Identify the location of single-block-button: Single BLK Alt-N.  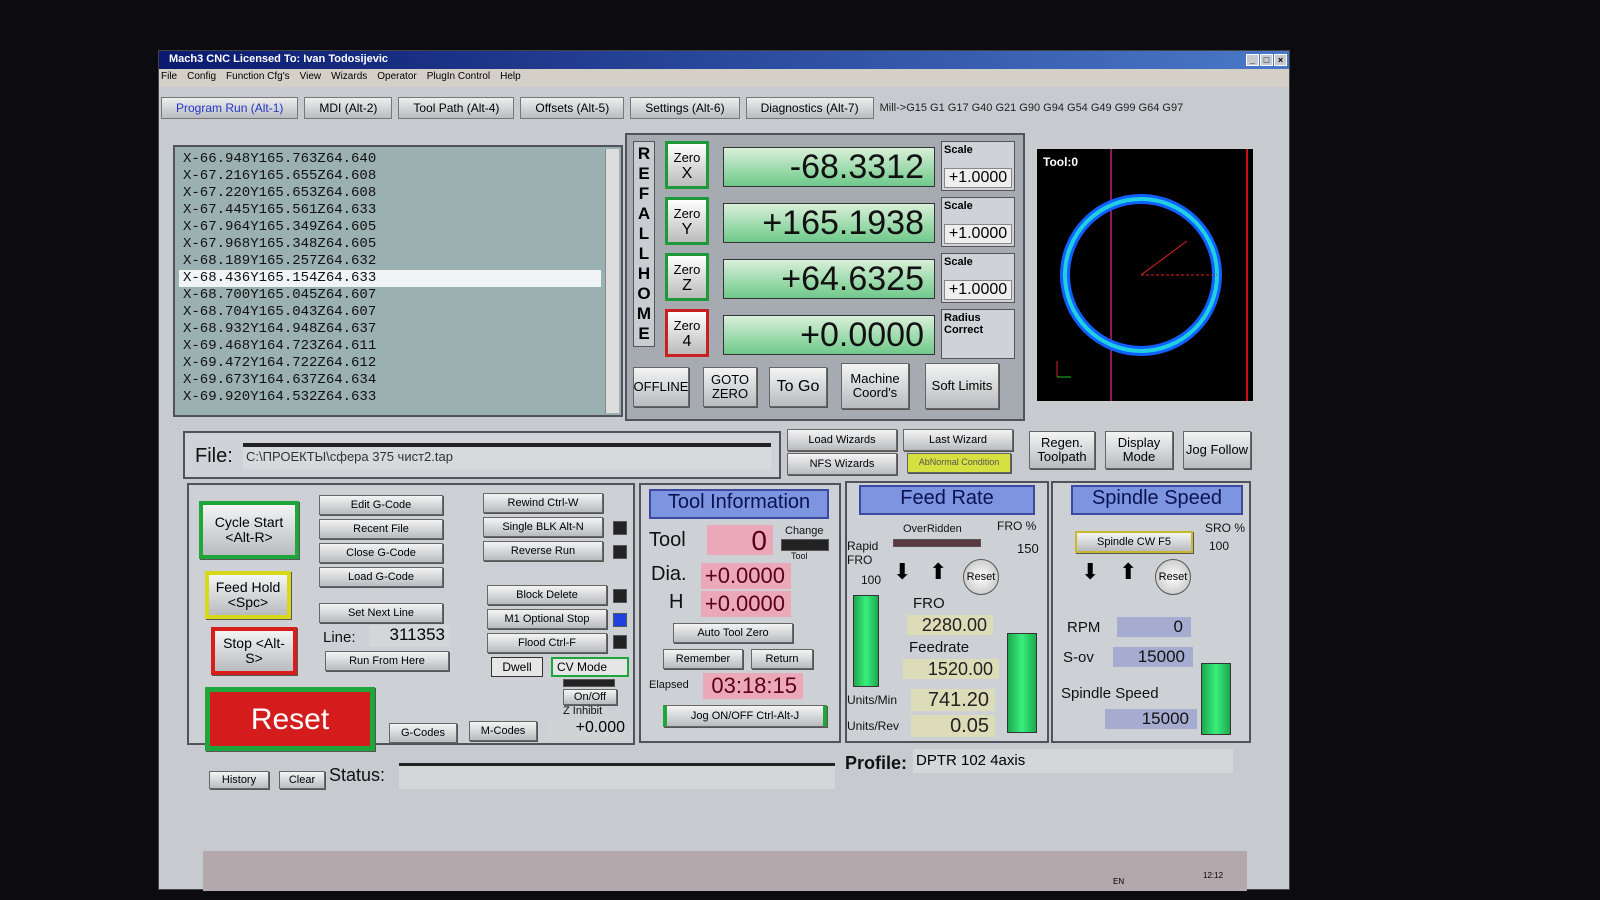
(543, 527).